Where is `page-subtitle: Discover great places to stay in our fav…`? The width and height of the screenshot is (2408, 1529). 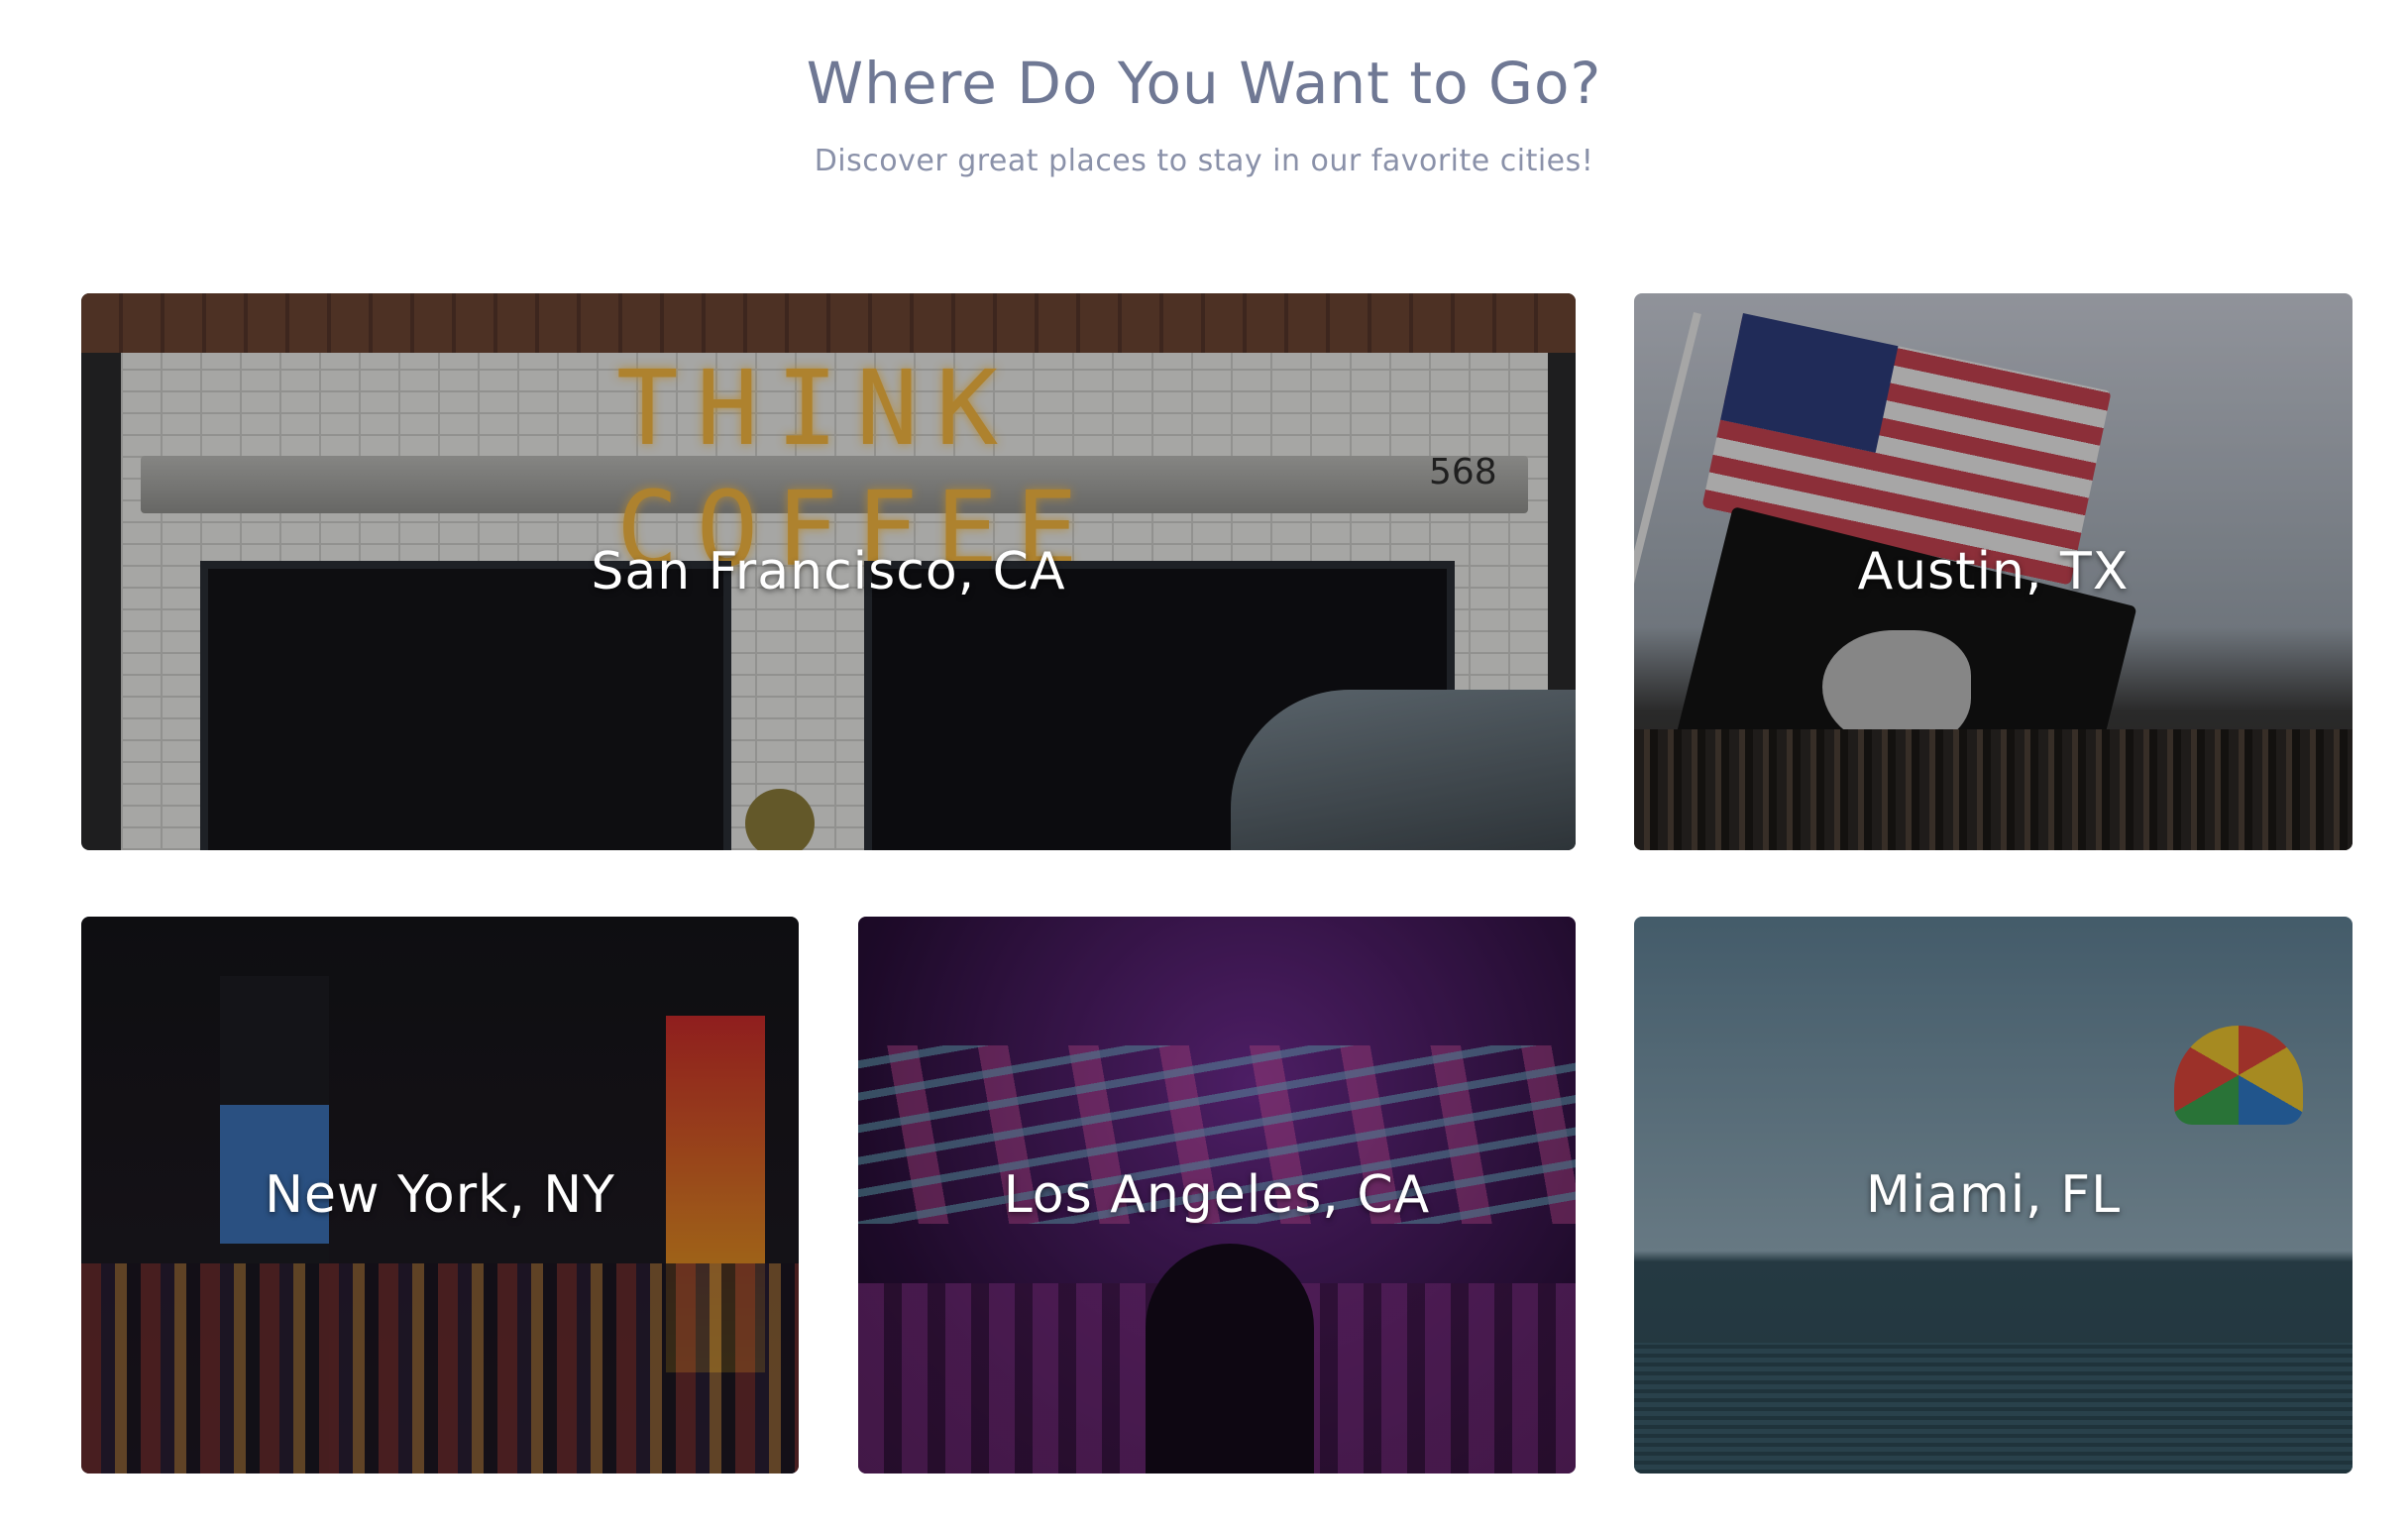 page-subtitle: Discover great places to stay in our fav… is located at coordinates (1204, 161).